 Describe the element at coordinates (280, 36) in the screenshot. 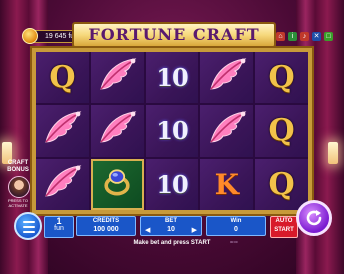

I see `home-icon: ⌂` at that location.